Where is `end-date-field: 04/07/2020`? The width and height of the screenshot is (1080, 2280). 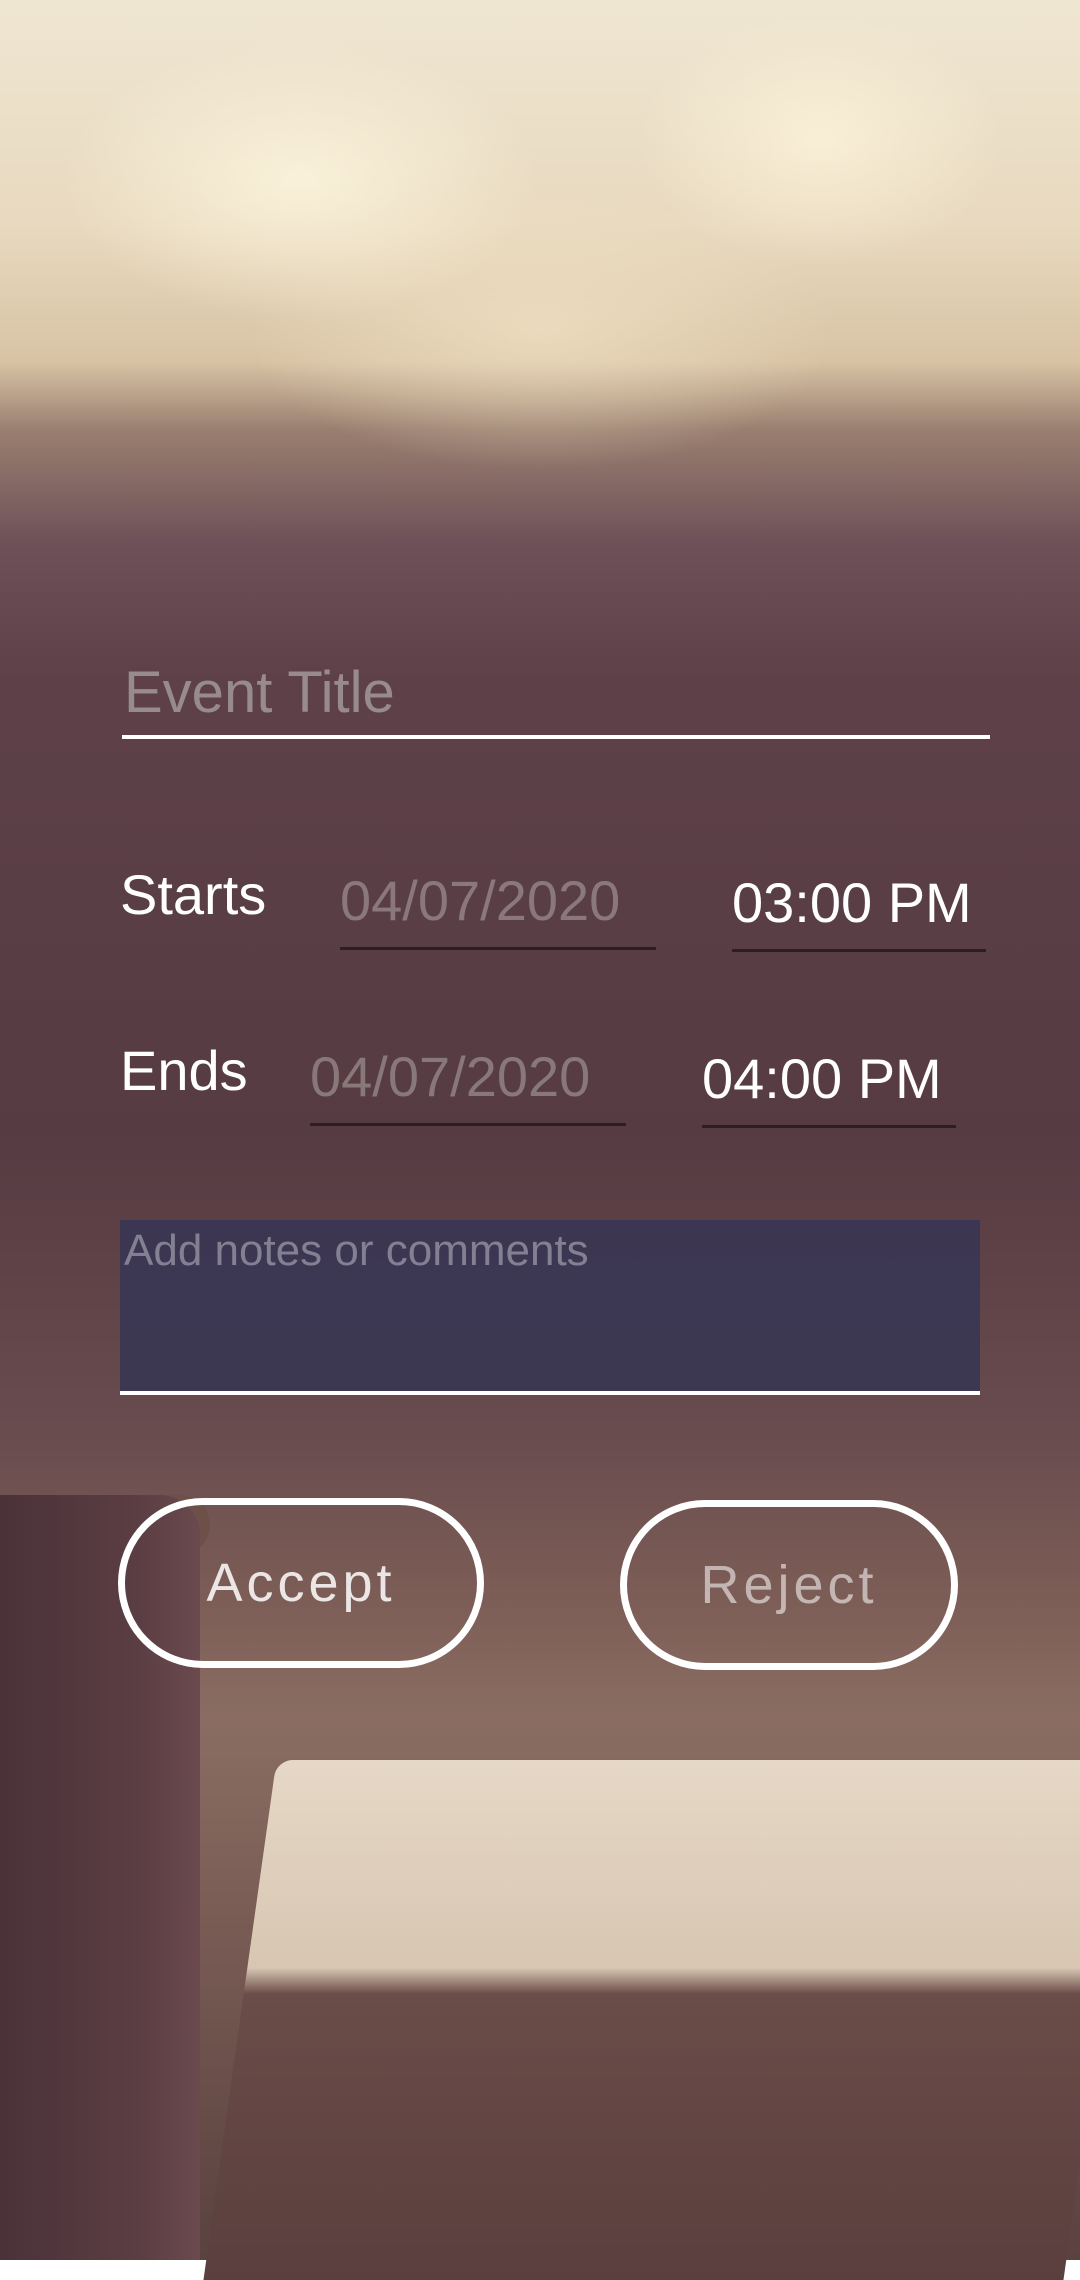 end-date-field: 04/07/2020 is located at coordinates (468, 1085).